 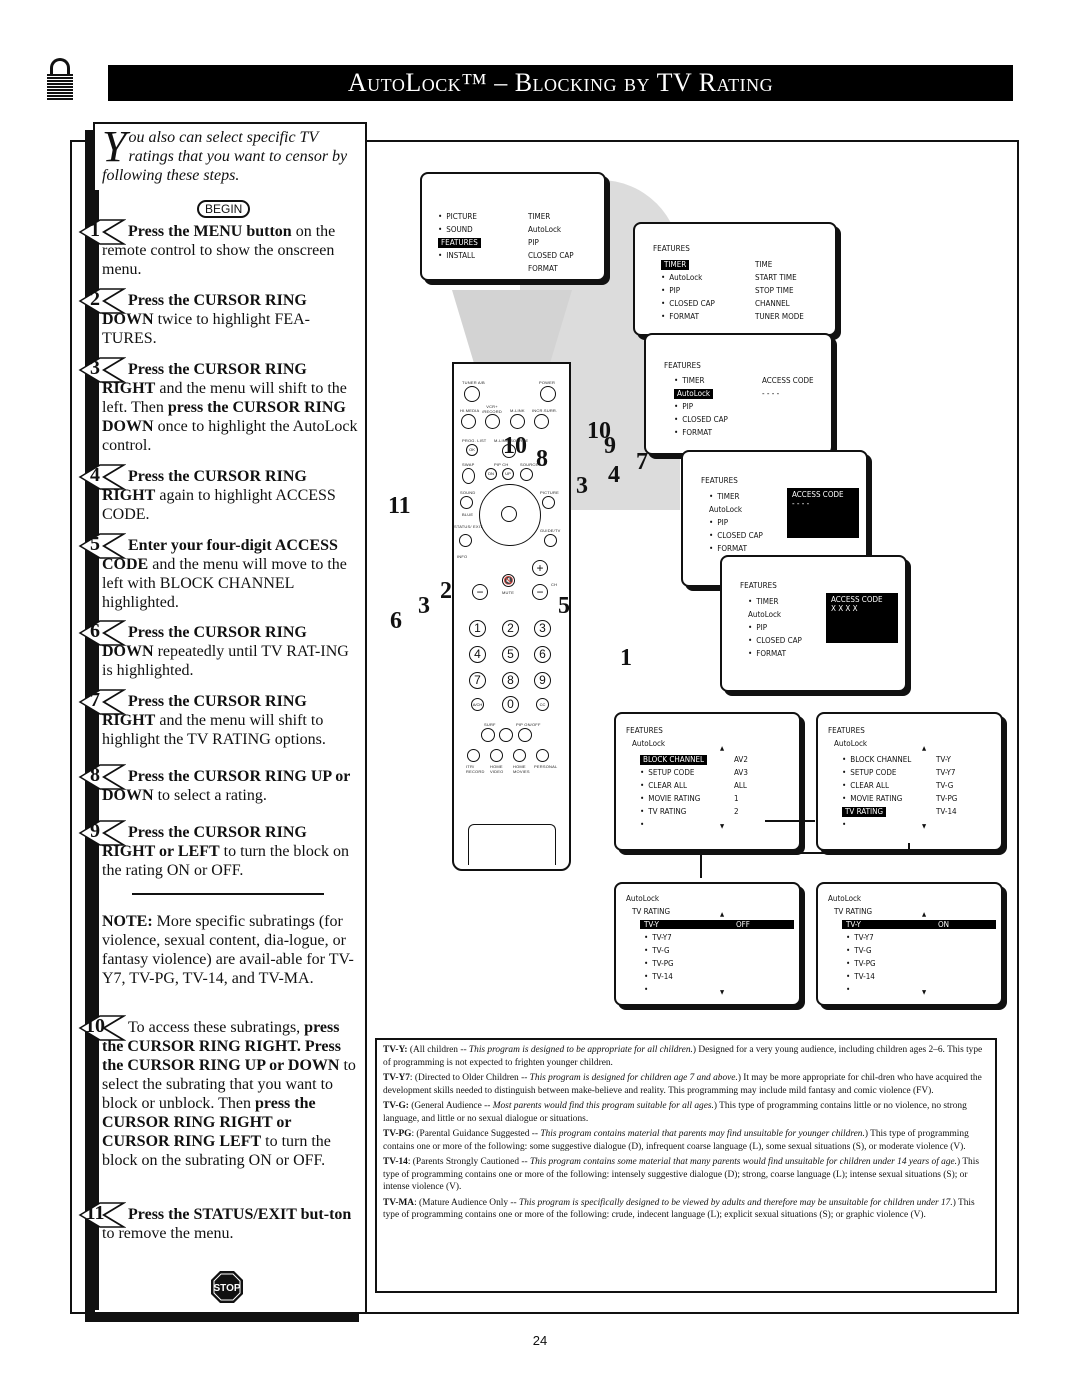 What do you see at coordinates (862, 608) in the screenshot?
I see `access-code-value: X X X X` at bounding box center [862, 608].